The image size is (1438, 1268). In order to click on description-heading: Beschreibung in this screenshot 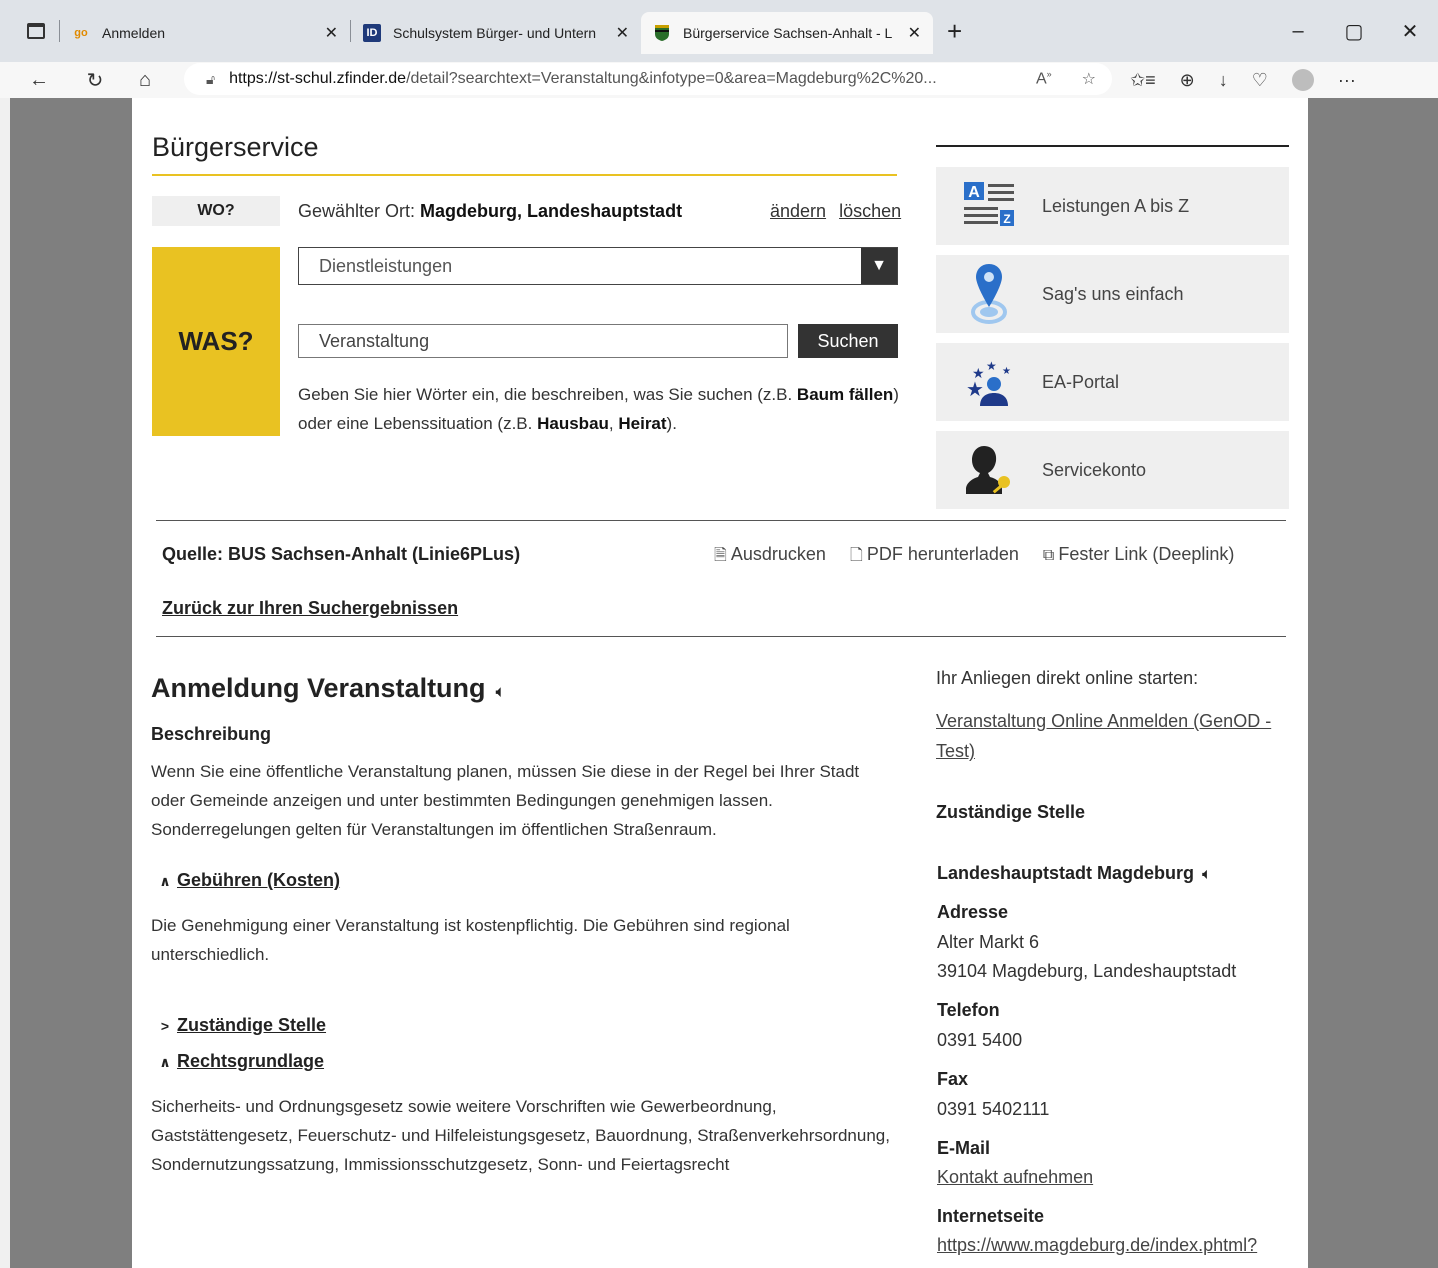, I will do `click(211, 734)`.